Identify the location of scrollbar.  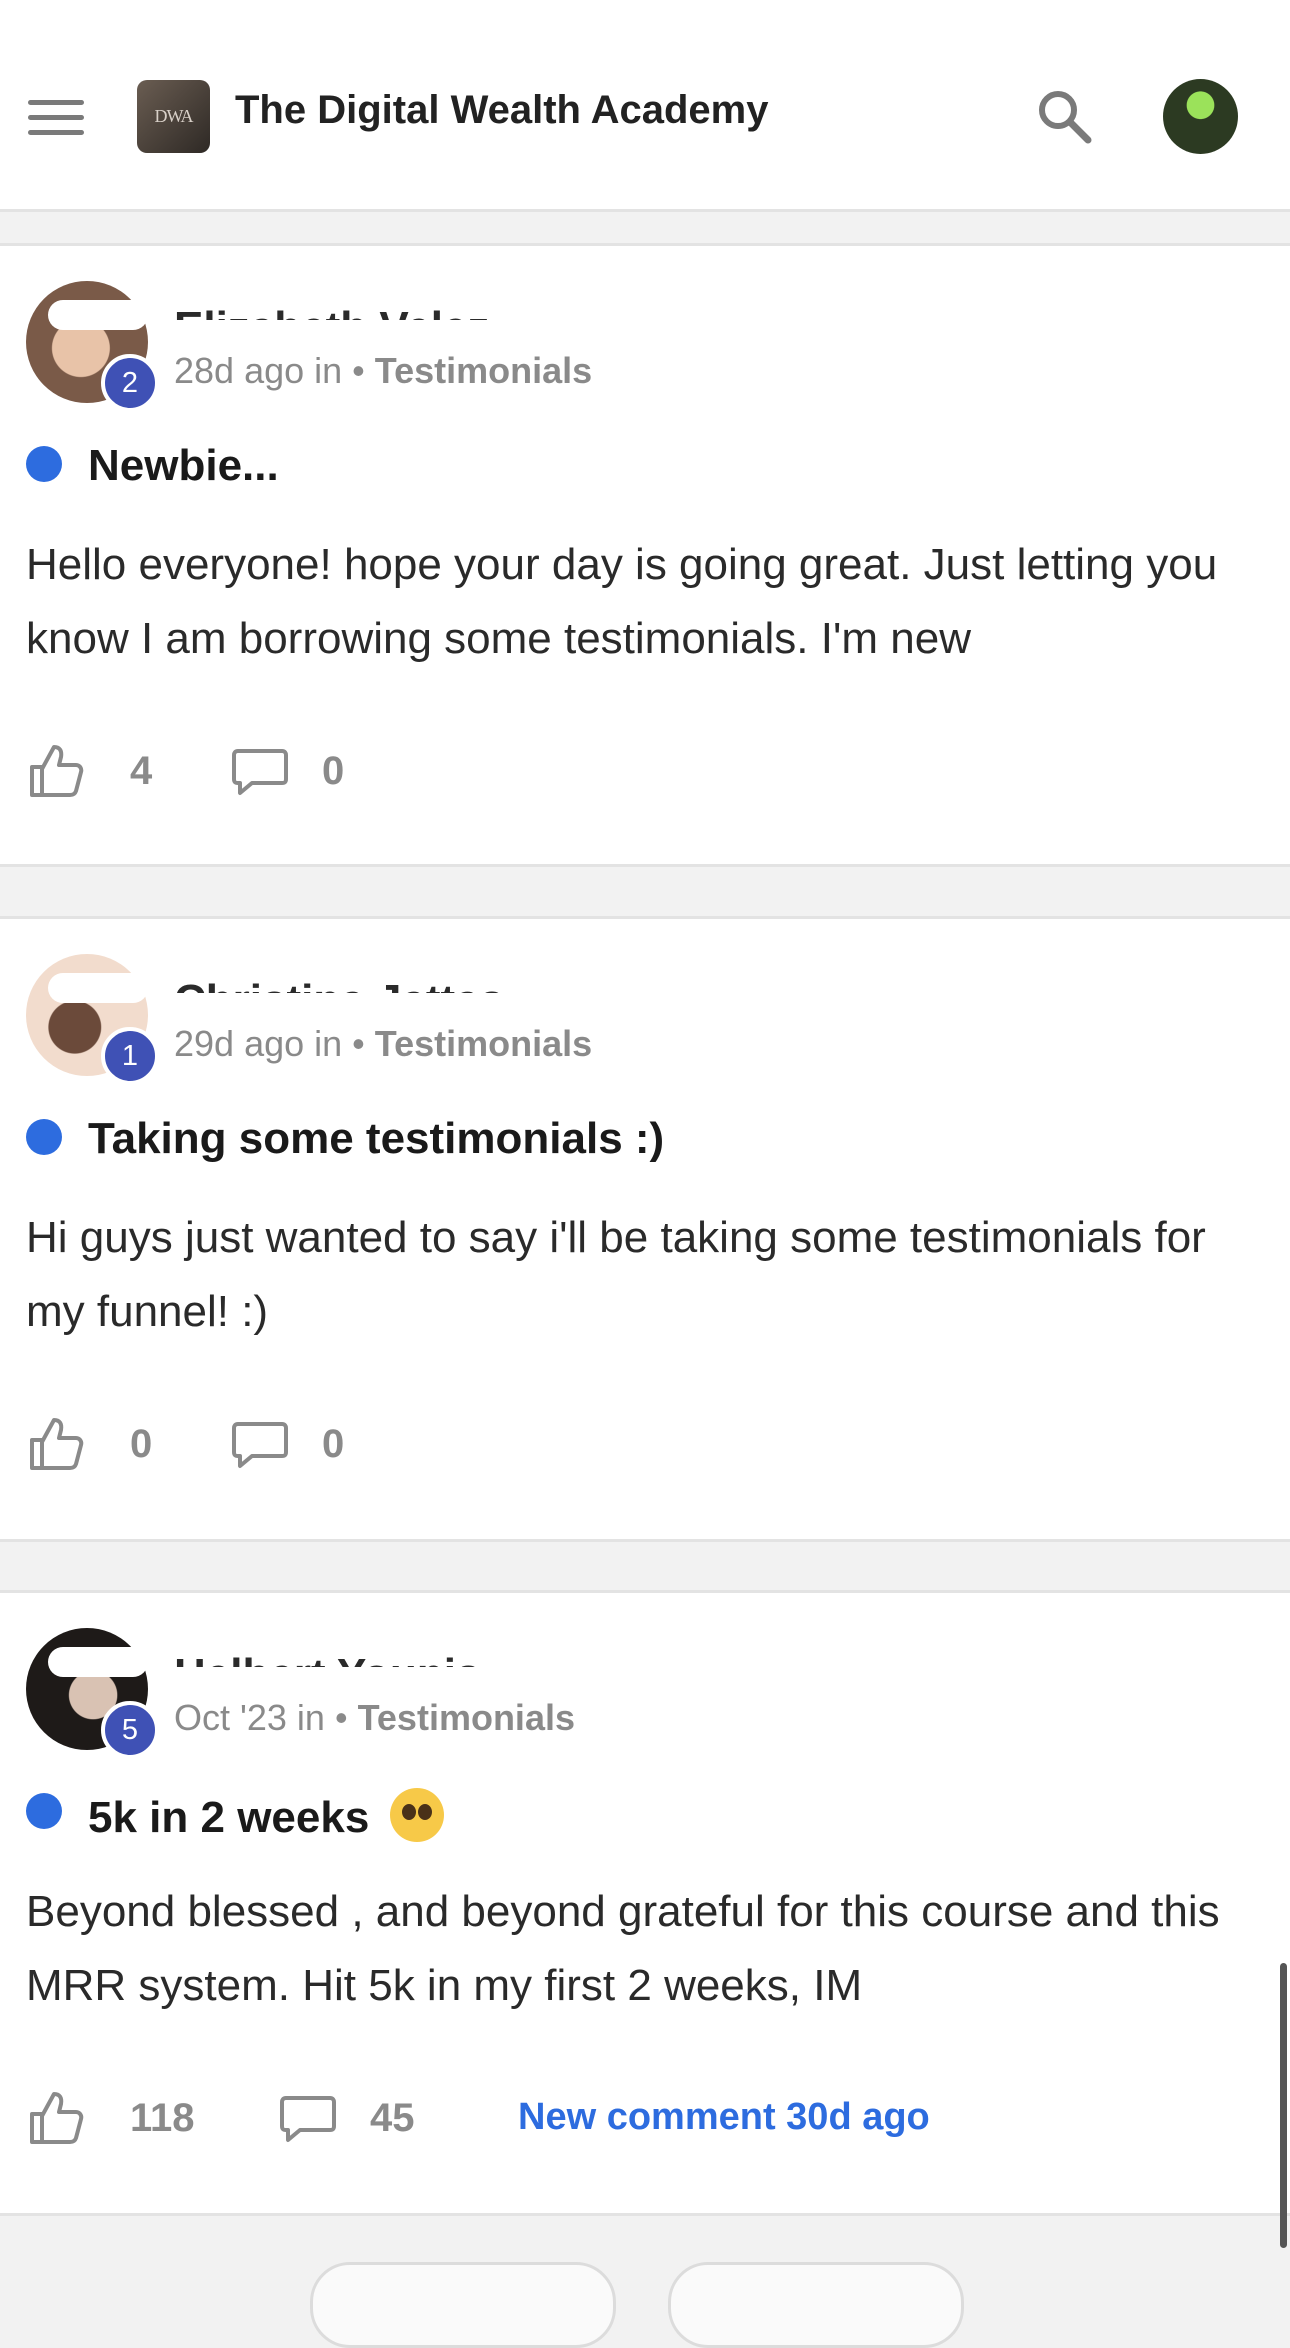
(1283, 2105).